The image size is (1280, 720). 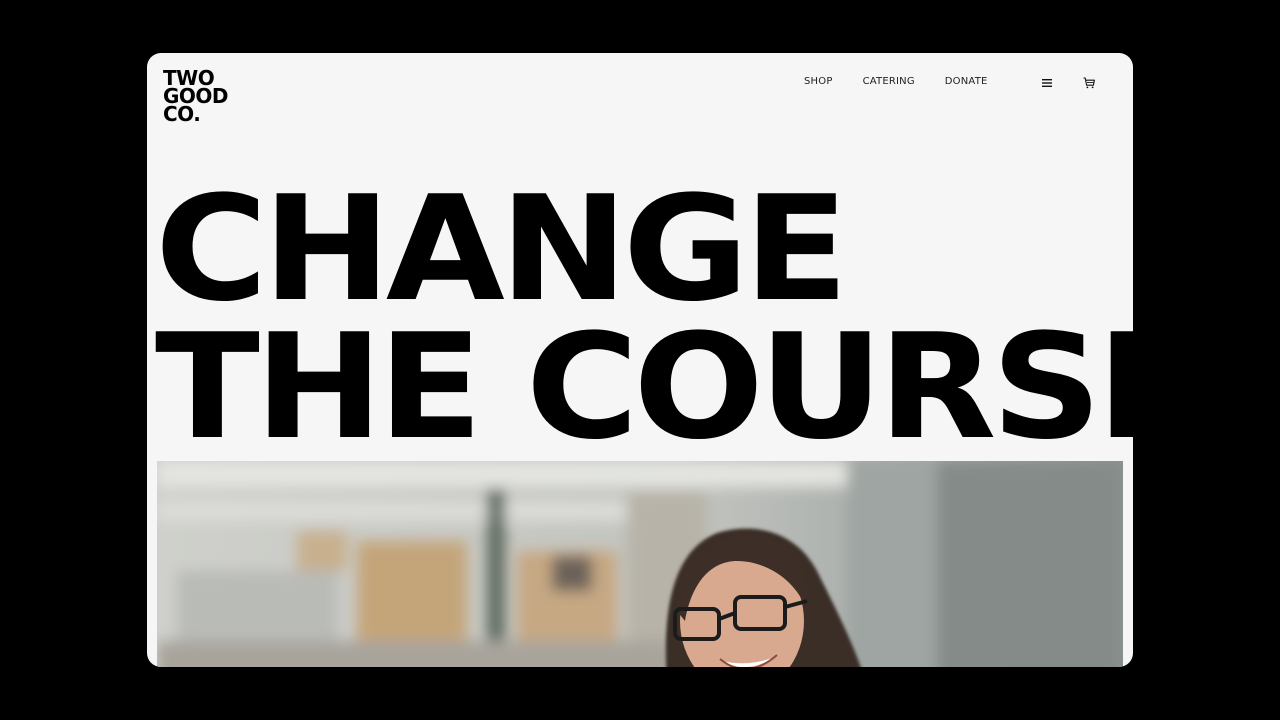 I want to click on nav-link-donate: DONATE, so click(x=966, y=81).